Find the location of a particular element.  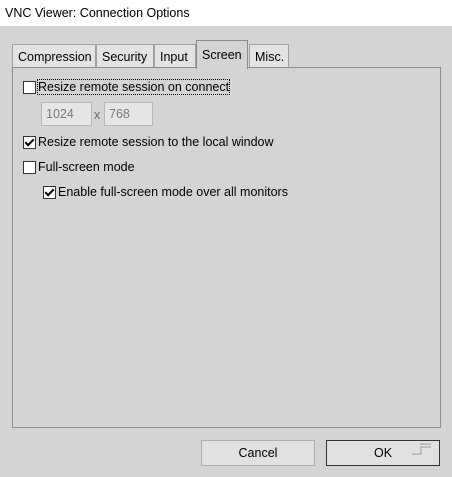

tab-misc: Misc. is located at coordinates (269, 56).